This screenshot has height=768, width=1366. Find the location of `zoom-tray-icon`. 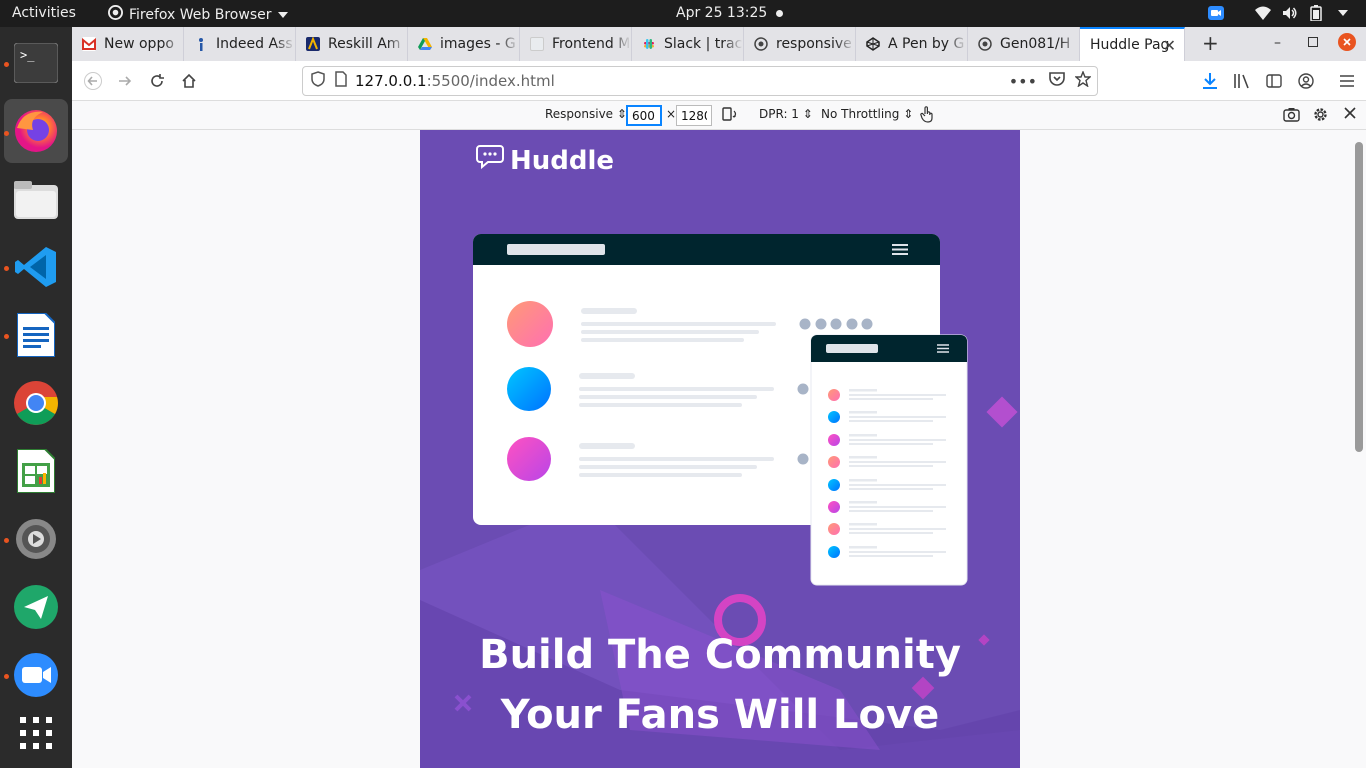

zoom-tray-icon is located at coordinates (1216, 13).